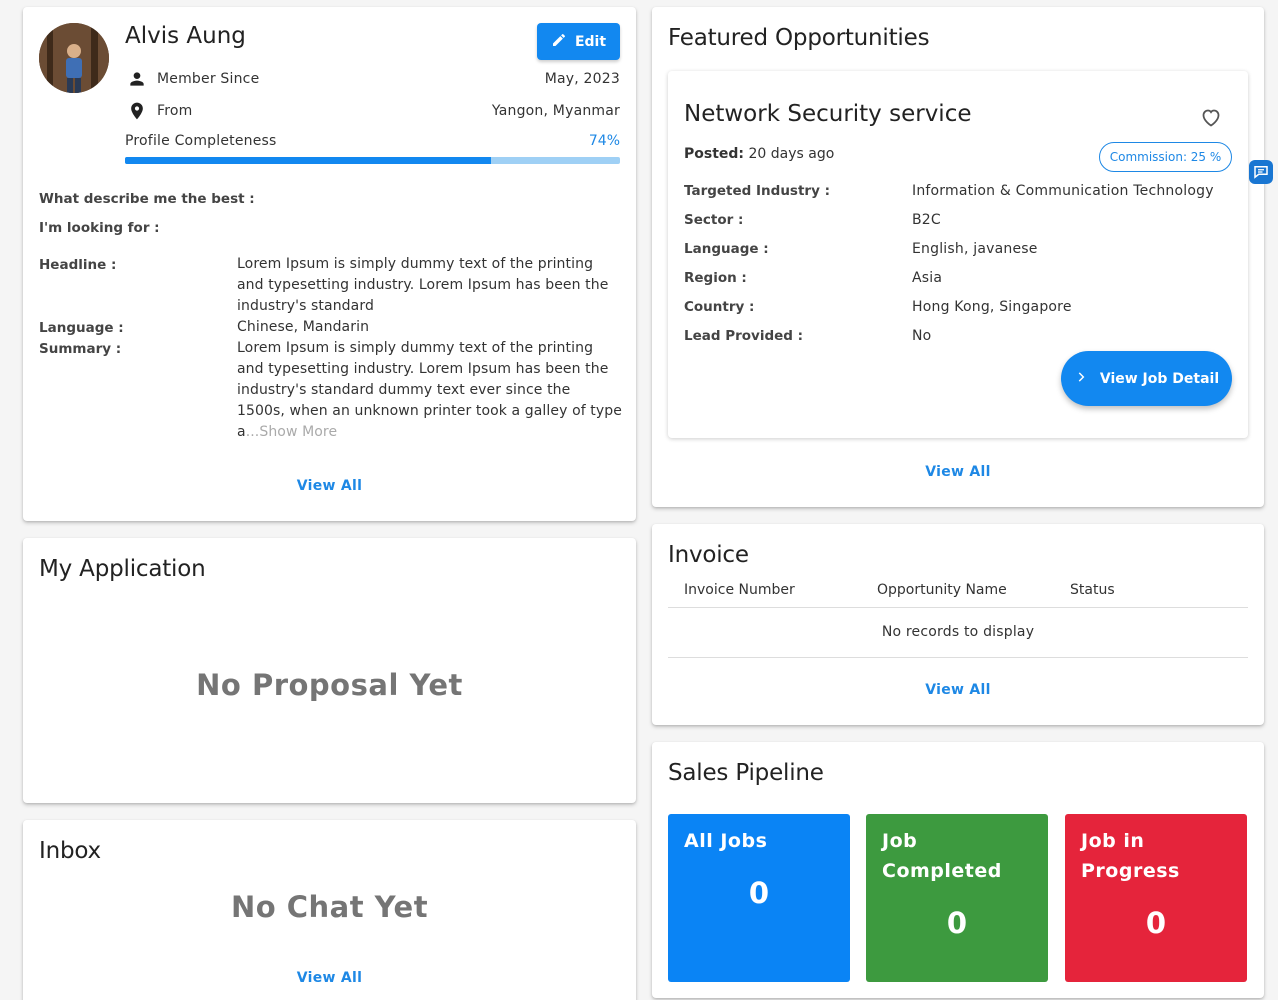 Image resolution: width=1278 pixels, height=1000 pixels. What do you see at coordinates (372, 79) in the screenshot?
I see `member-since-row: Member Since May, 2023` at bounding box center [372, 79].